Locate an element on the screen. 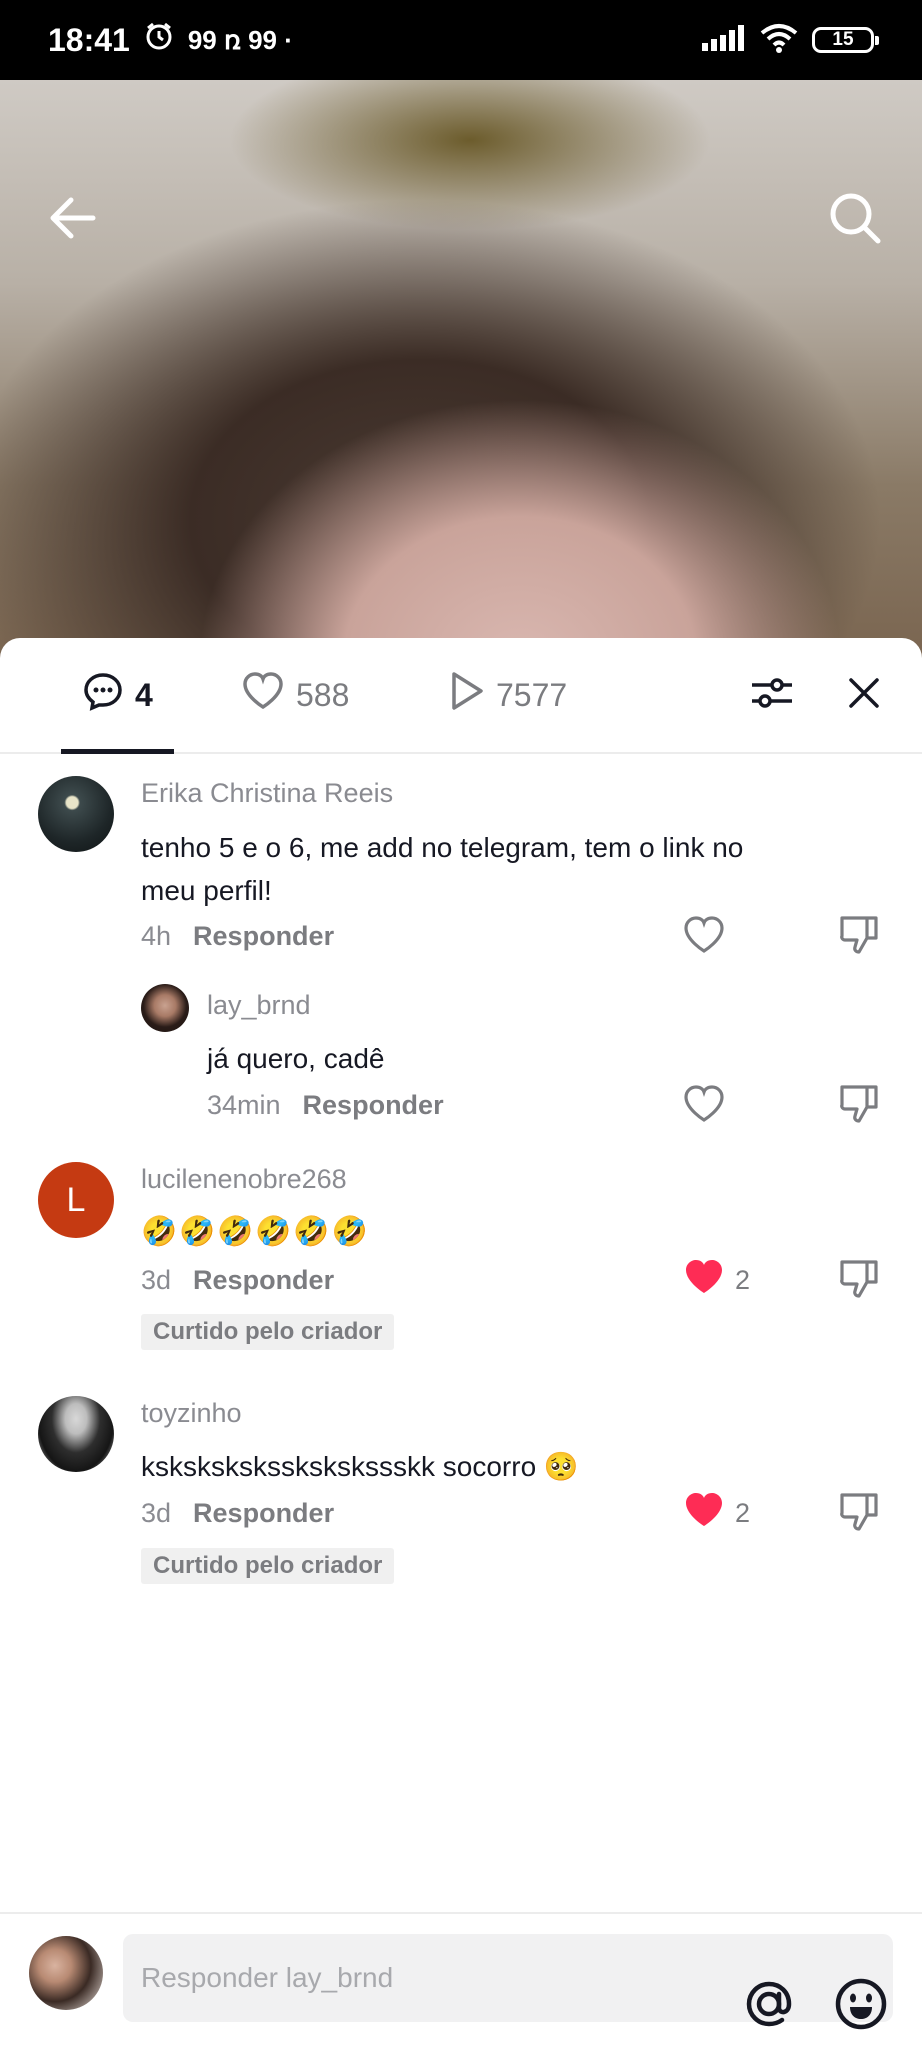  back-button is located at coordinates (73, 220).